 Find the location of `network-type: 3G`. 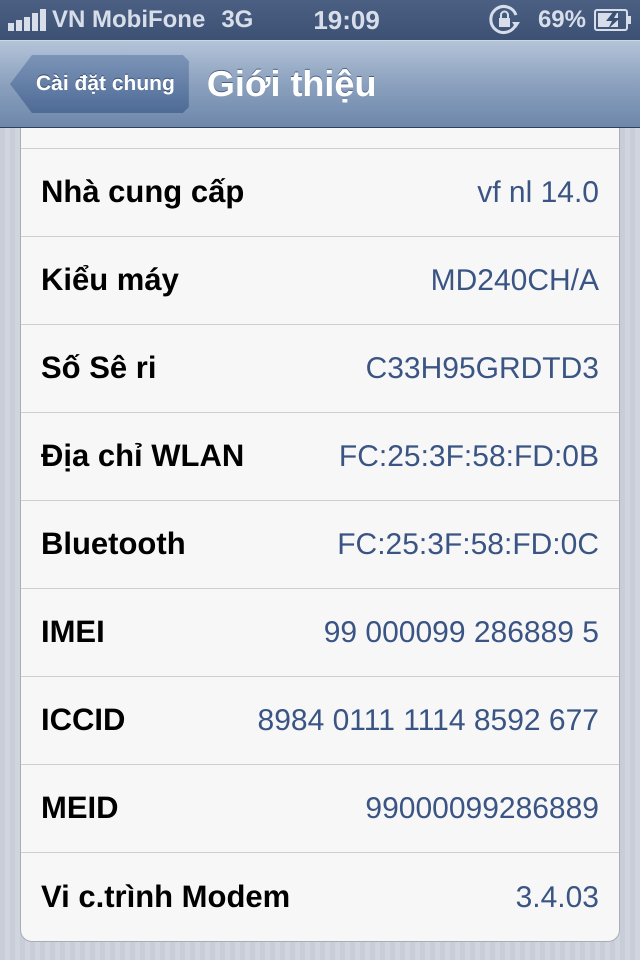

network-type: 3G is located at coordinates (237, 20).